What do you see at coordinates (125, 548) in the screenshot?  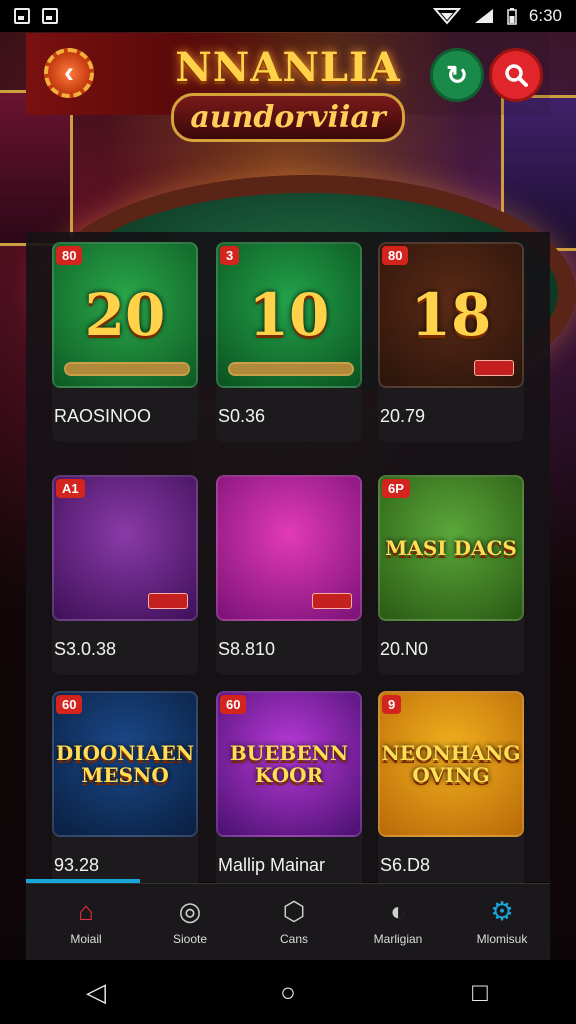 I see `game-thumbnail: A1` at bounding box center [125, 548].